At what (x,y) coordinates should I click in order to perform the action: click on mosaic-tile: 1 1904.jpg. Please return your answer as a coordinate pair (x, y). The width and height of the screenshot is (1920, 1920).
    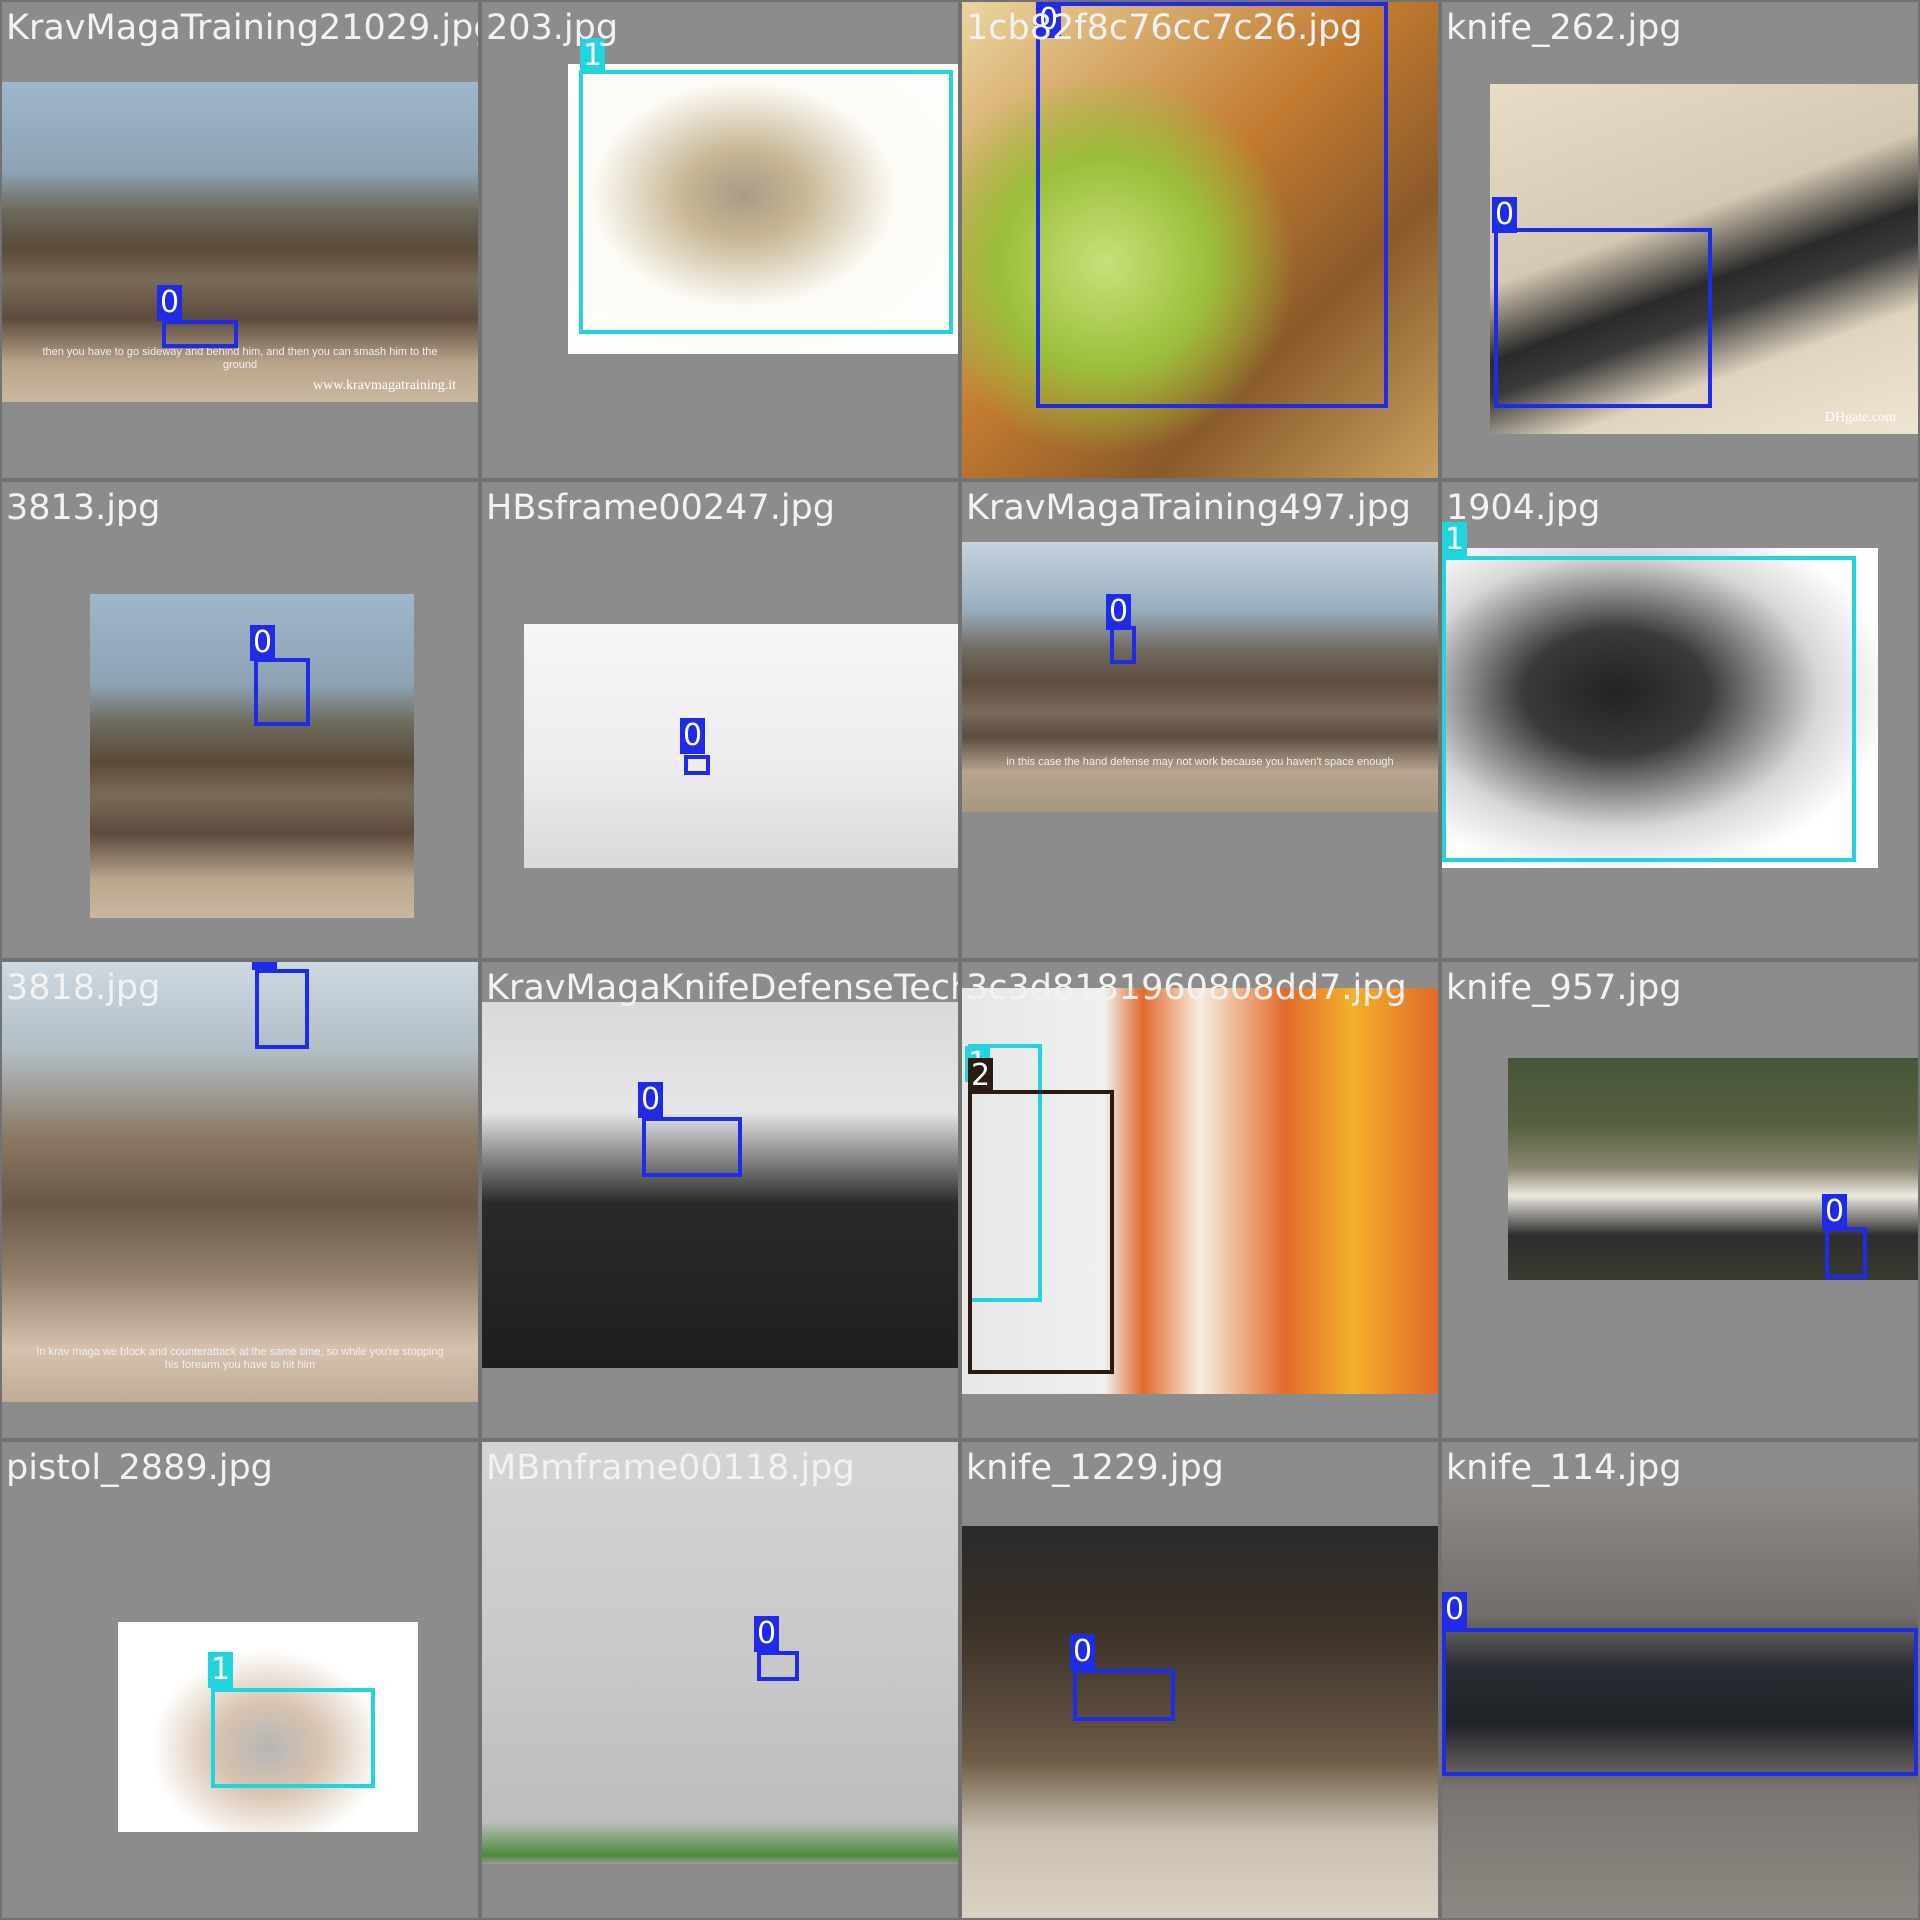
    Looking at the image, I should click on (1680, 720).